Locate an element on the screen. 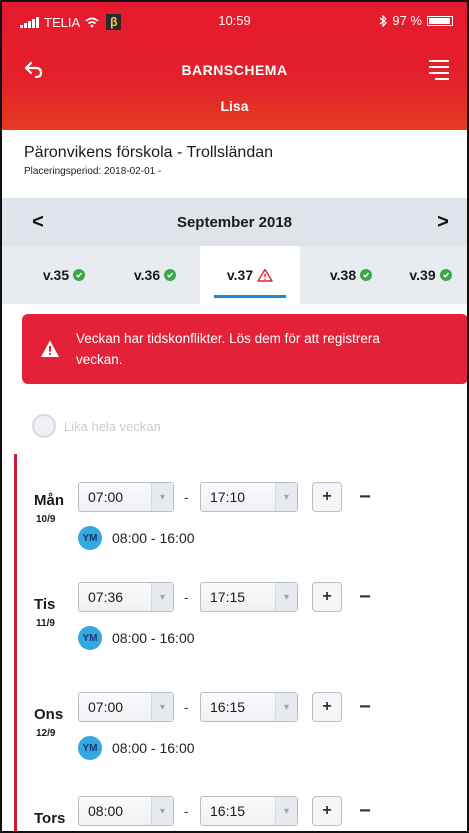 This screenshot has width=469, height=833. end-time-select: 17:10 ▾ is located at coordinates (249, 497).